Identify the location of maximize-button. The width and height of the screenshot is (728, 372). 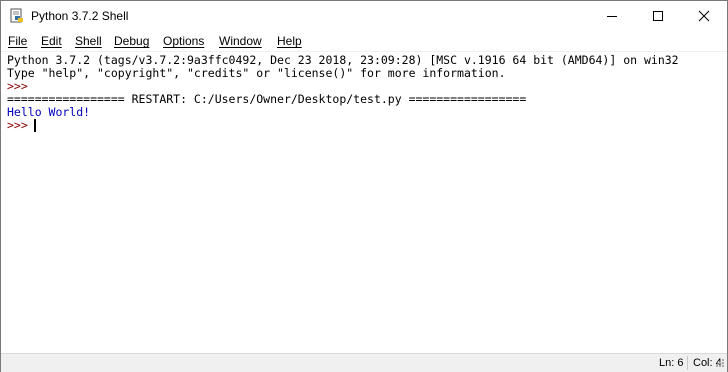
(658, 16).